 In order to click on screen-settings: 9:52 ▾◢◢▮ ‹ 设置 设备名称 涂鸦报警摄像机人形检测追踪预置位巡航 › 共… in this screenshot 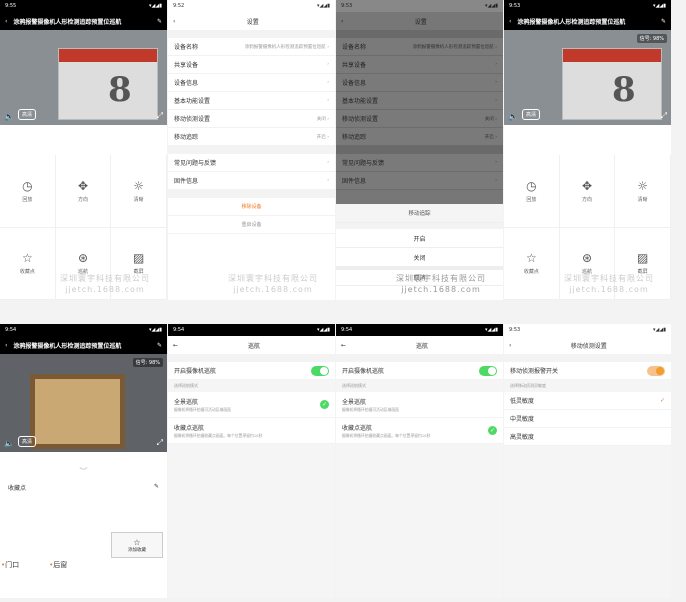, I will do `click(251, 150)`.